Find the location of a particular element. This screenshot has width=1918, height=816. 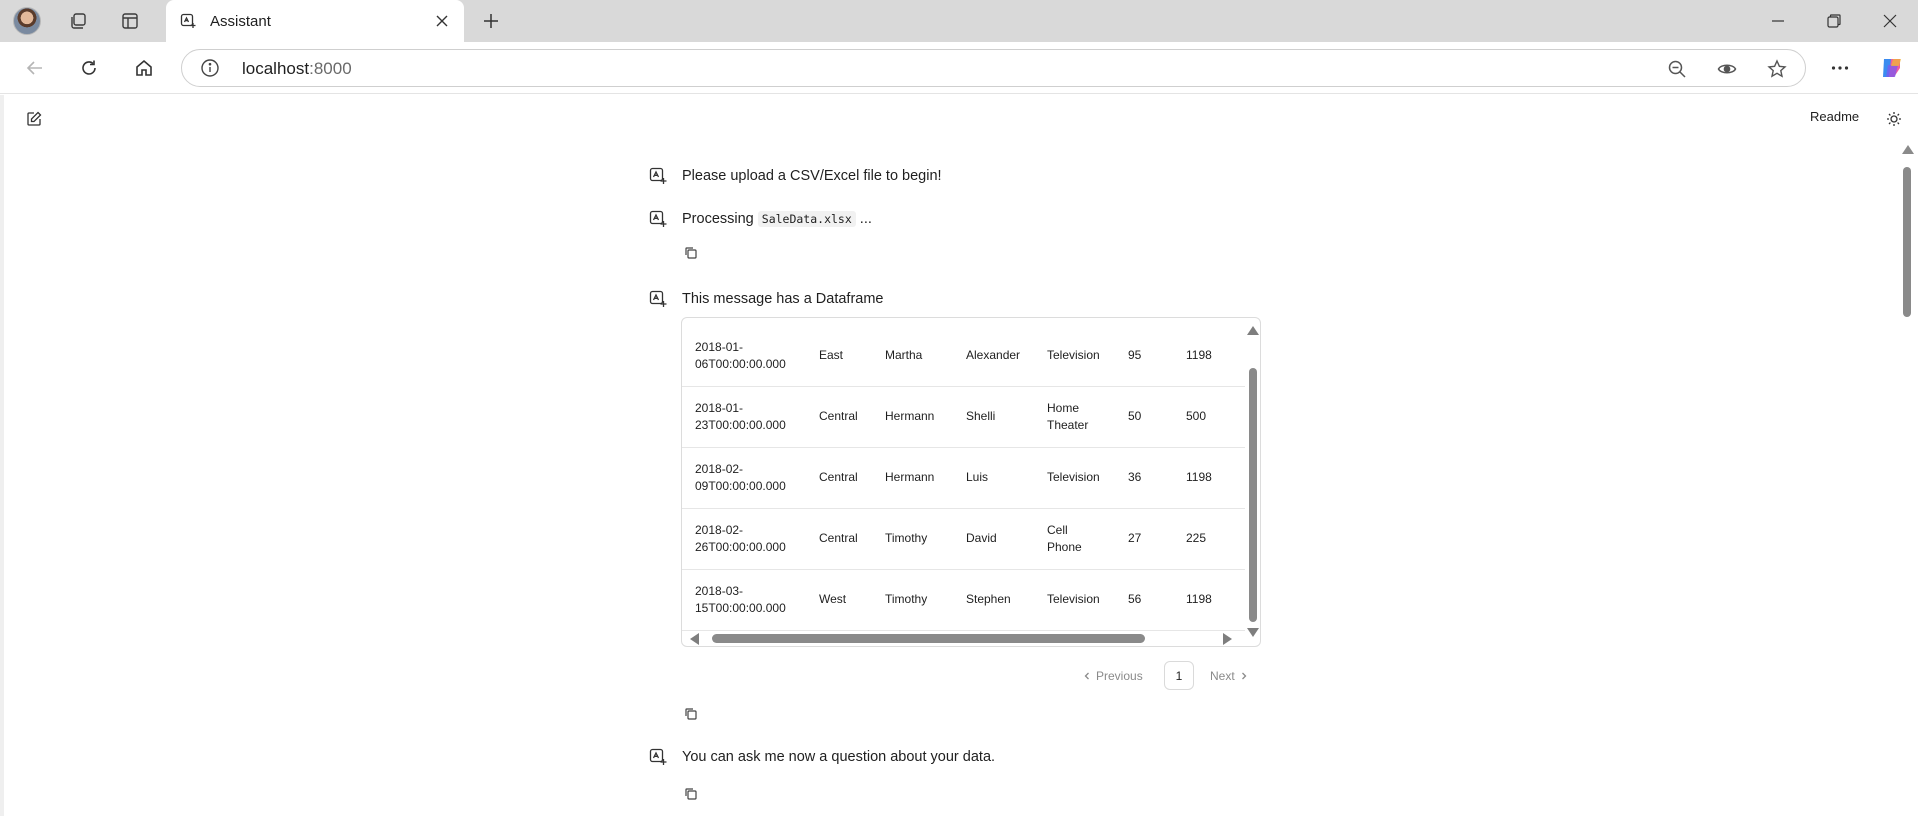

cell-item-line1: Cell is located at coordinates (1057, 530).